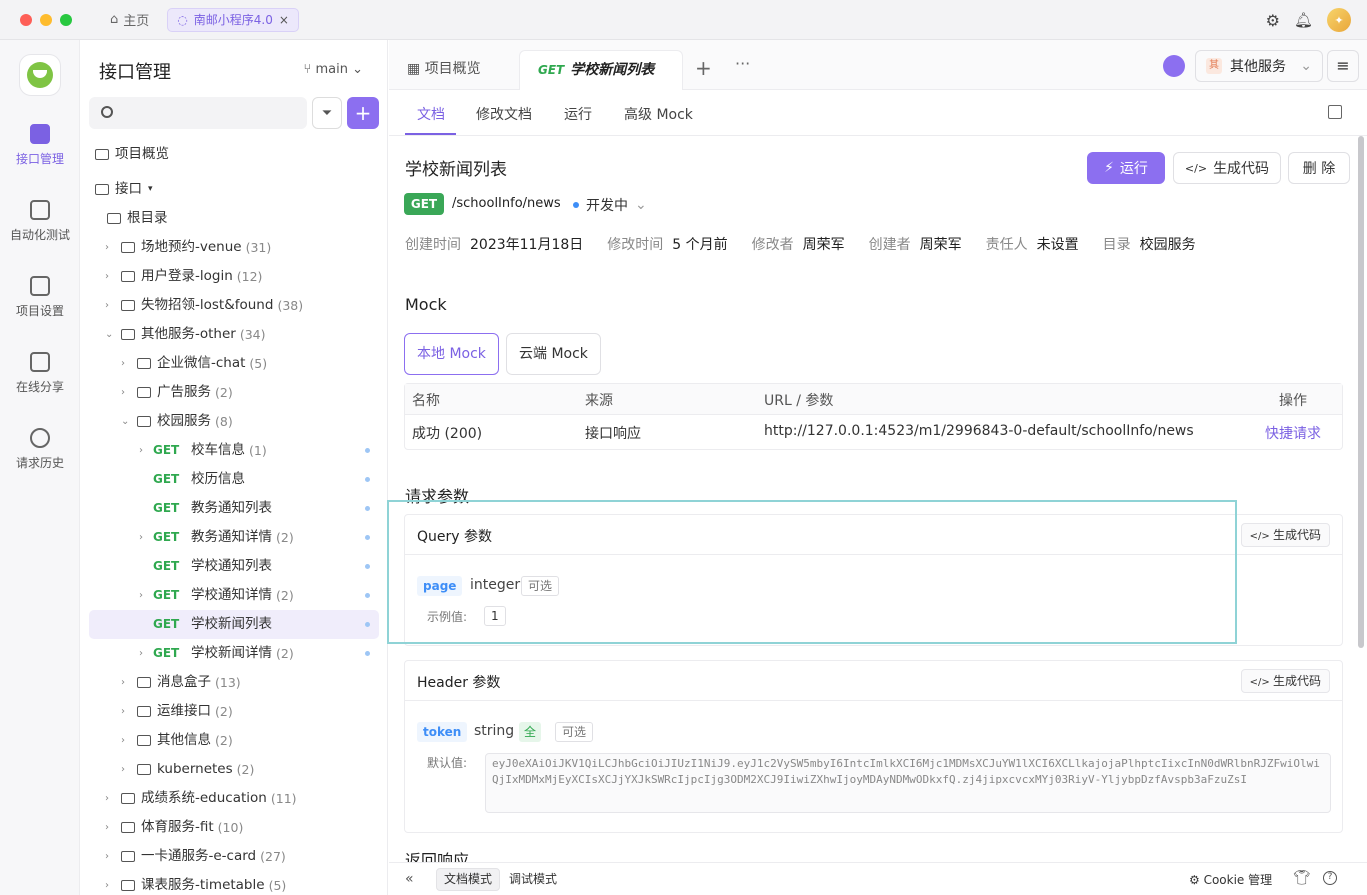 Image resolution: width=1367 pixels, height=895 pixels. Describe the element at coordinates (40, 221) in the screenshot. I see `rail-item-automation: 自动化测试` at that location.